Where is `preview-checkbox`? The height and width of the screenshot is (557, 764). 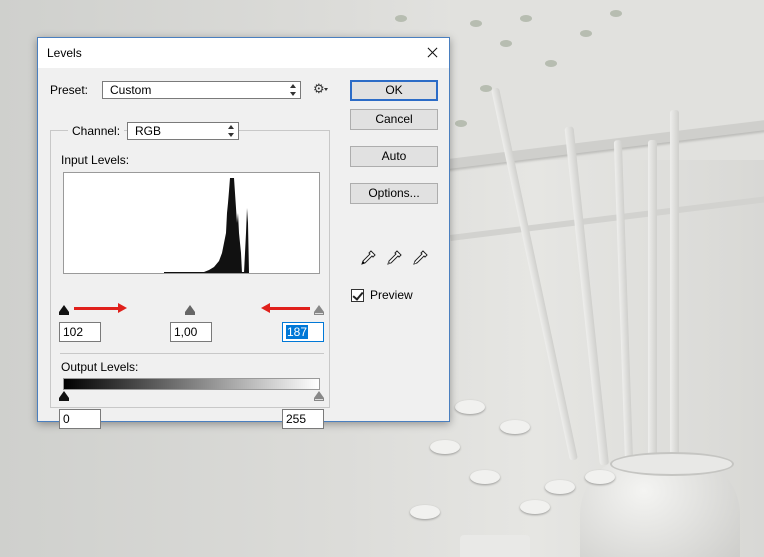 preview-checkbox is located at coordinates (357, 295).